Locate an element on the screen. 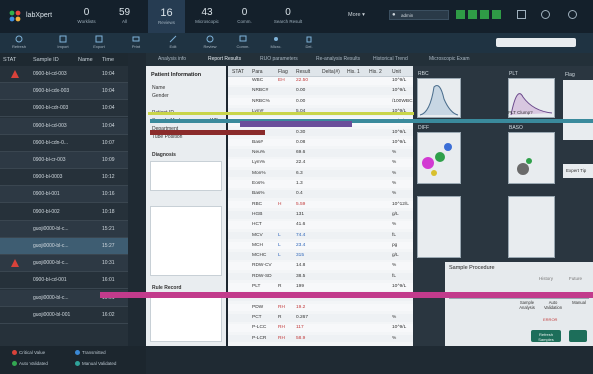 This screenshot has height=374, width=593. reviews-counter: 16 Reviews is located at coordinates (166, 16).